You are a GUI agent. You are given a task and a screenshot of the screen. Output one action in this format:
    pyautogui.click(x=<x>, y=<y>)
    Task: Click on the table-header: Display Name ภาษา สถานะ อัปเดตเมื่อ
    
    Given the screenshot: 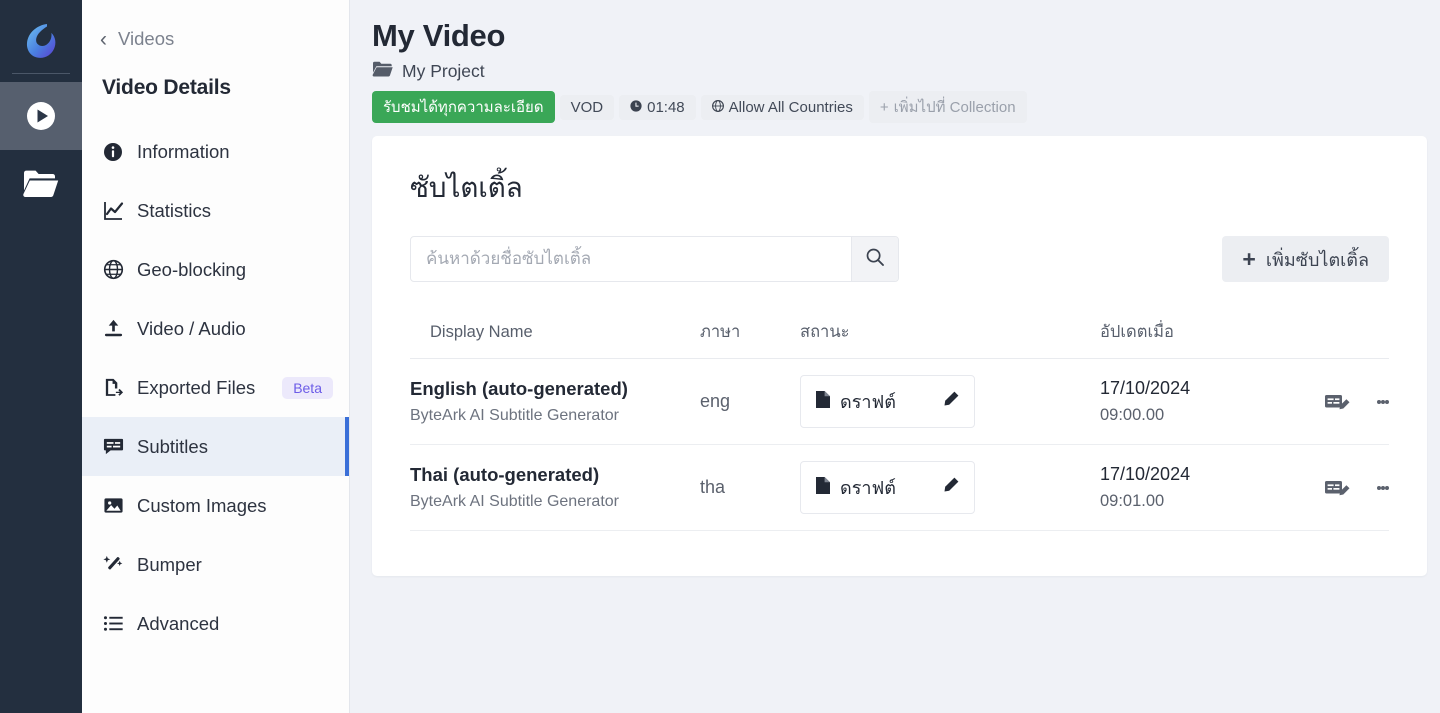 What is the action you would take?
    pyautogui.click(x=899, y=334)
    